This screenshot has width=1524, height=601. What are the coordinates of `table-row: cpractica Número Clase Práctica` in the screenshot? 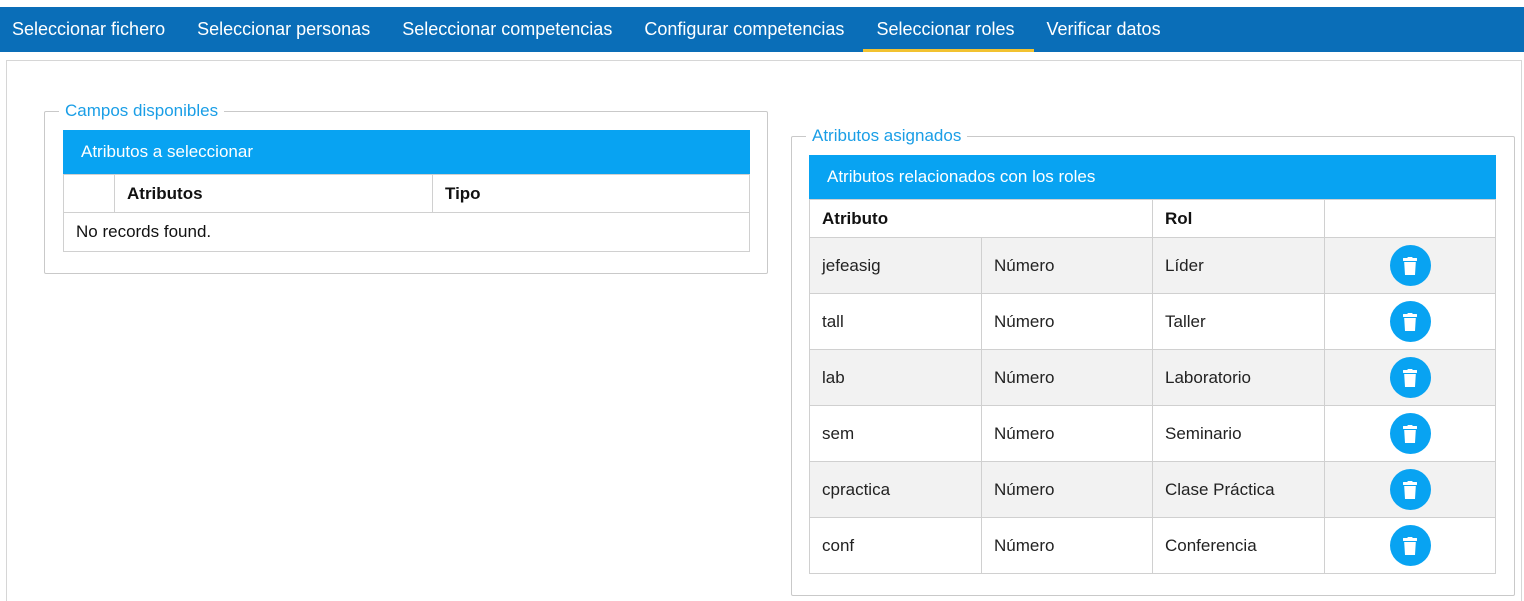 It's located at (1152, 489).